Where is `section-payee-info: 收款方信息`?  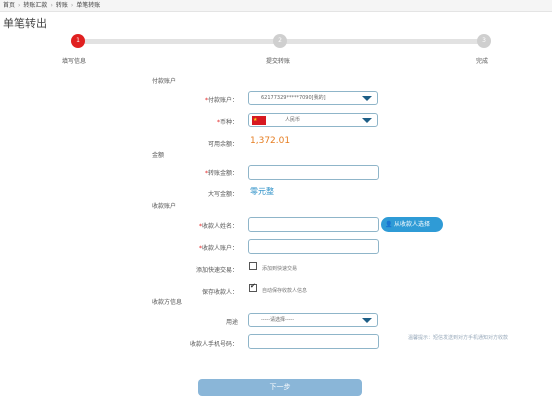 section-payee-info: 收款方信息 is located at coordinates (167, 302).